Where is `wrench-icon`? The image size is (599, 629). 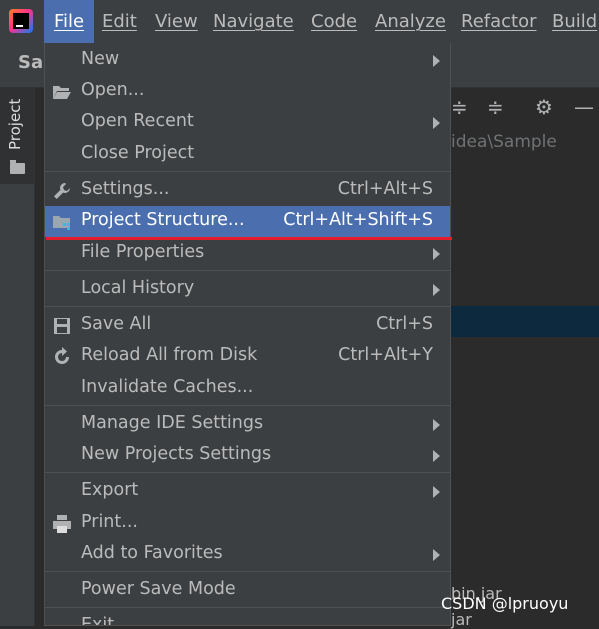 wrench-icon is located at coordinates (62, 191).